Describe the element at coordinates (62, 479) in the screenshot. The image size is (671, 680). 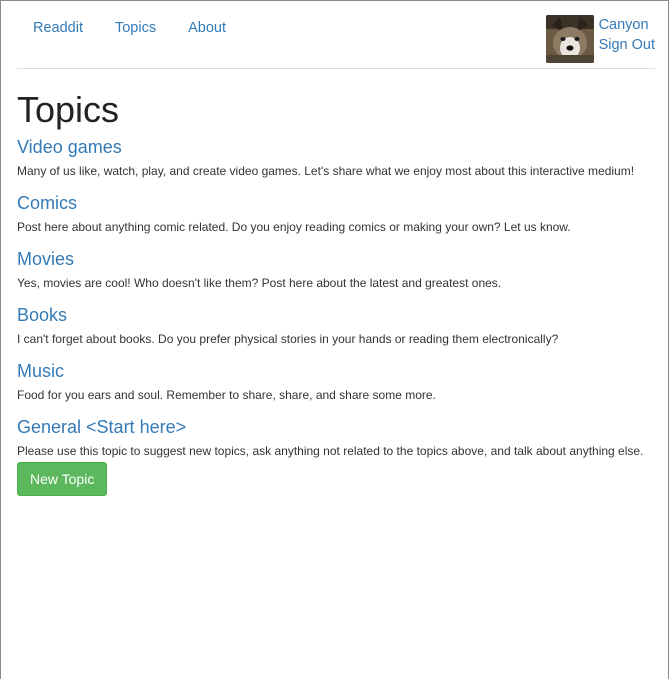
I see `new-topic-button: New Topic` at that location.